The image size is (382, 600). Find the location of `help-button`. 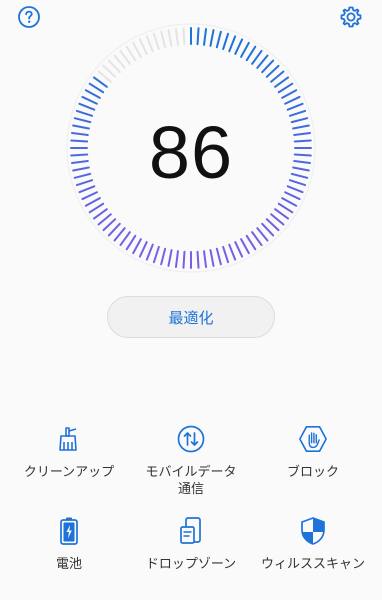

help-button is located at coordinates (29, 17).